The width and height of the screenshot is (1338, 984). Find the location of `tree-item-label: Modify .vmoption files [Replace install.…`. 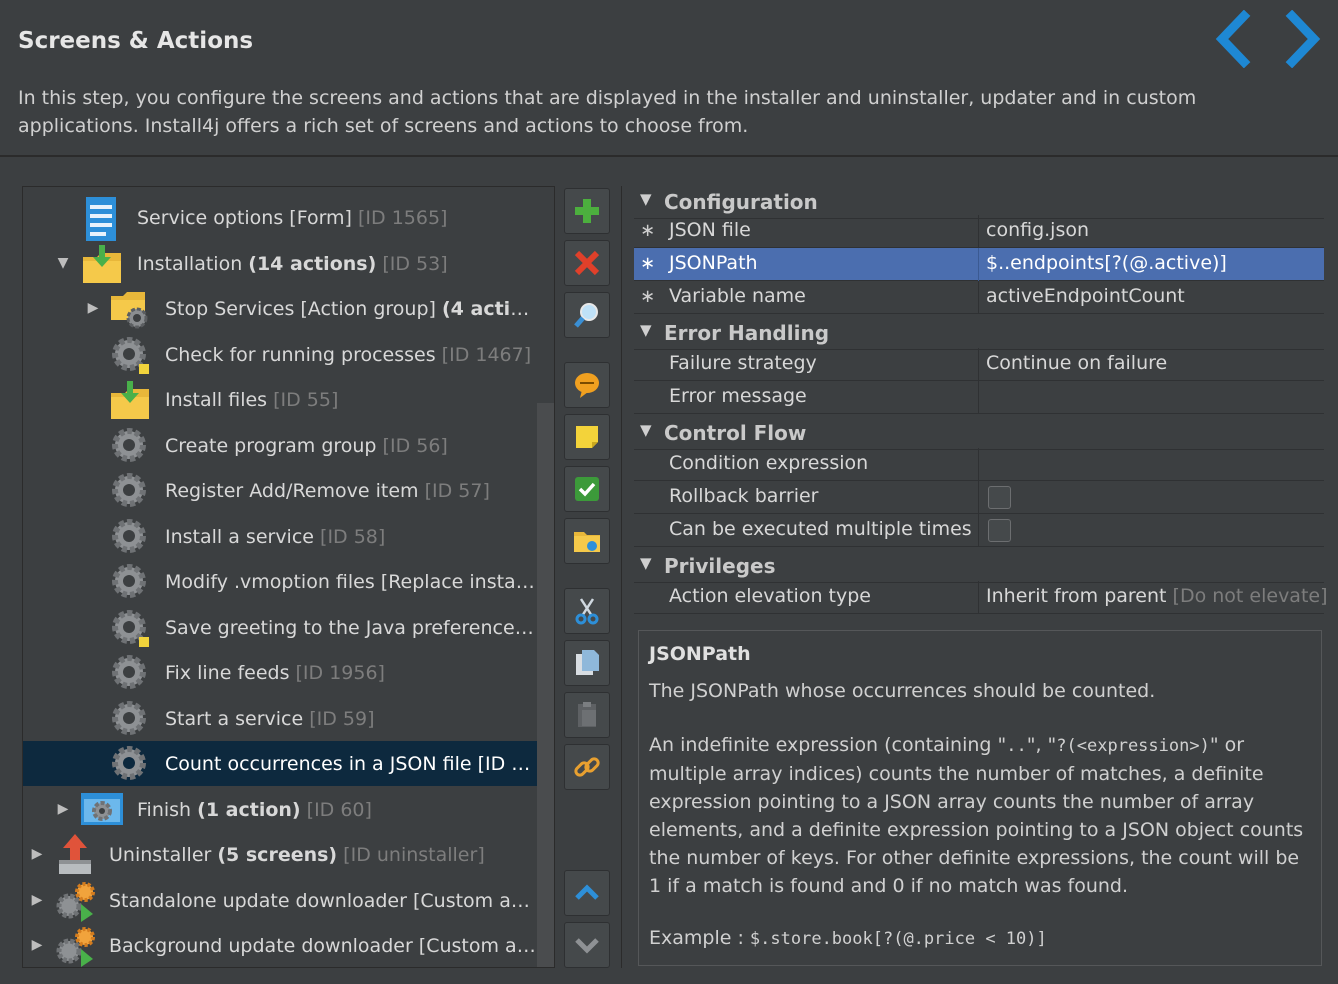

tree-item-label: Modify .vmoption files [Replace install.… is located at coordinates (351, 581).